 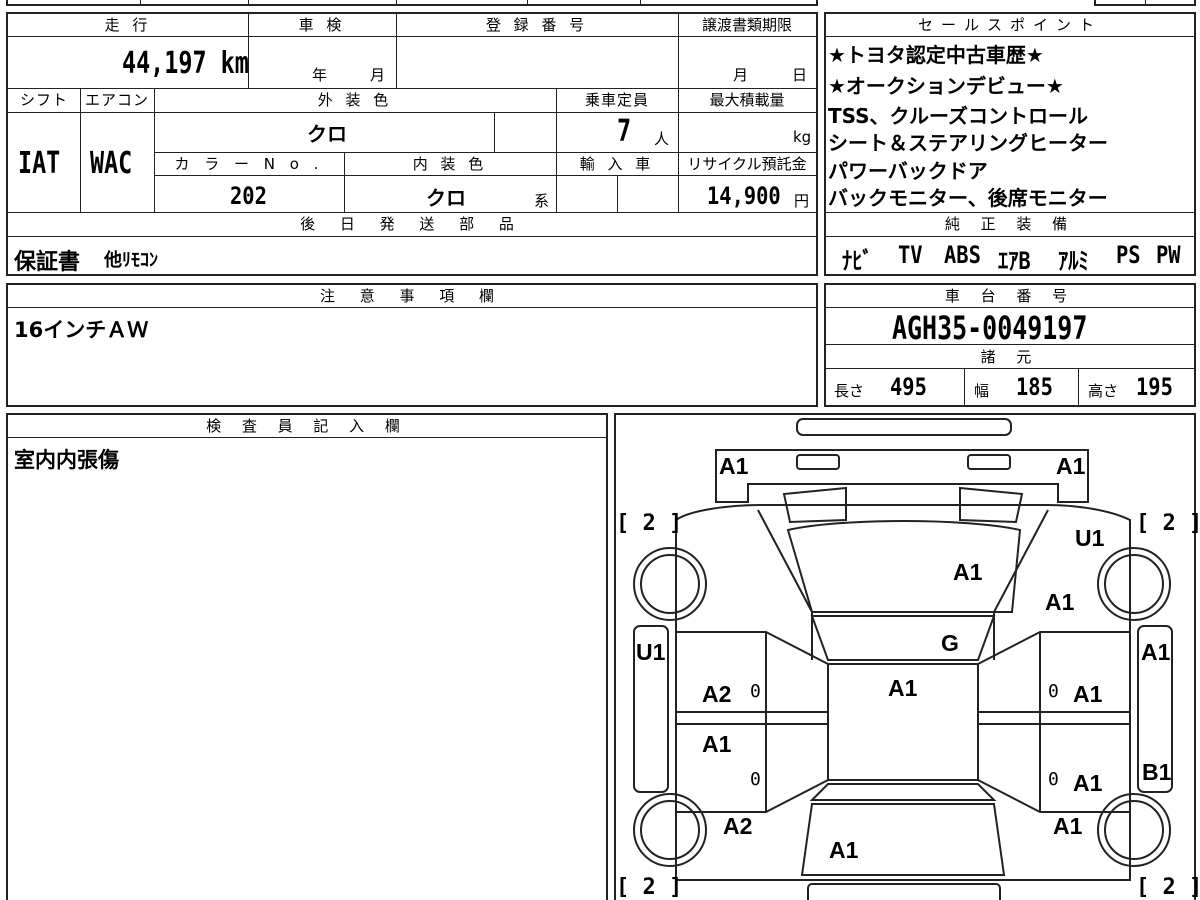 I want to click on capacity-value: 7, so click(x=624, y=131).